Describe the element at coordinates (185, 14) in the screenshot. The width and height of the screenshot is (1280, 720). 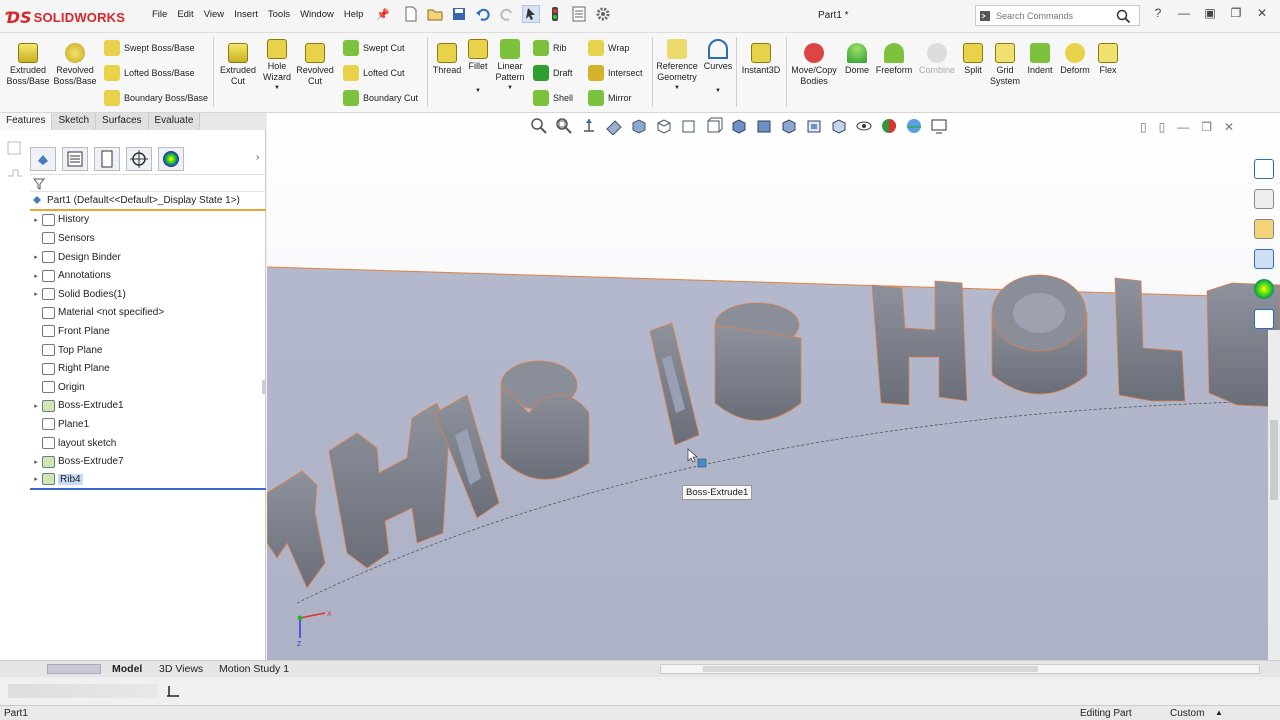
I see `menu-edit: Edit` at that location.